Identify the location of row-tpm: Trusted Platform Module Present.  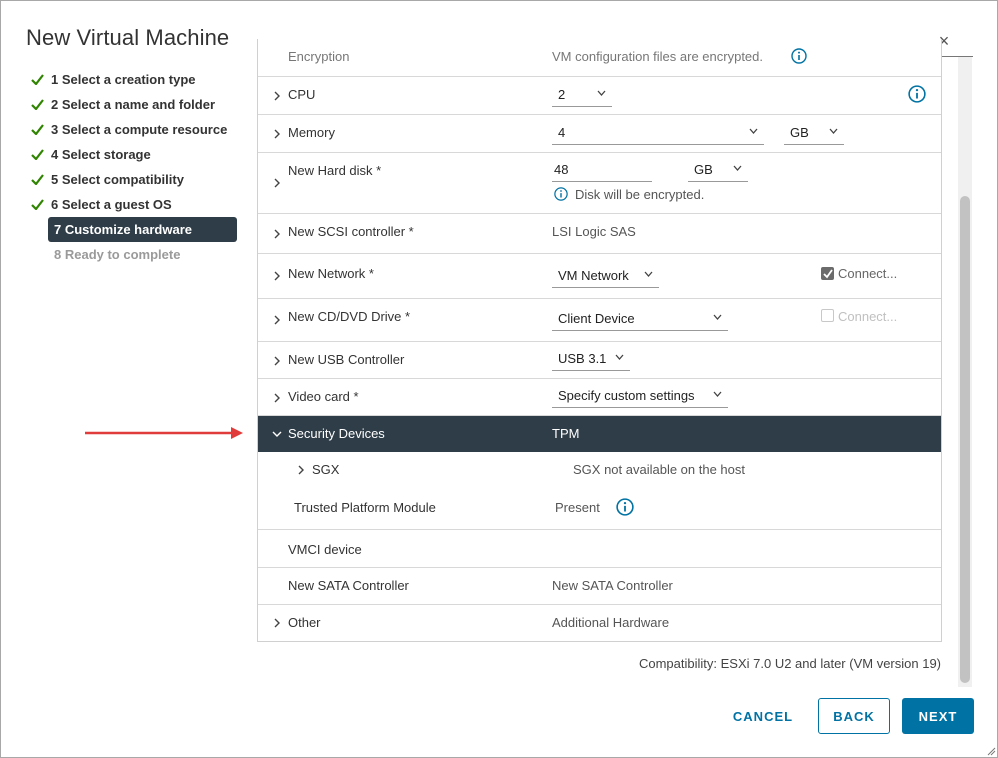
(599, 509).